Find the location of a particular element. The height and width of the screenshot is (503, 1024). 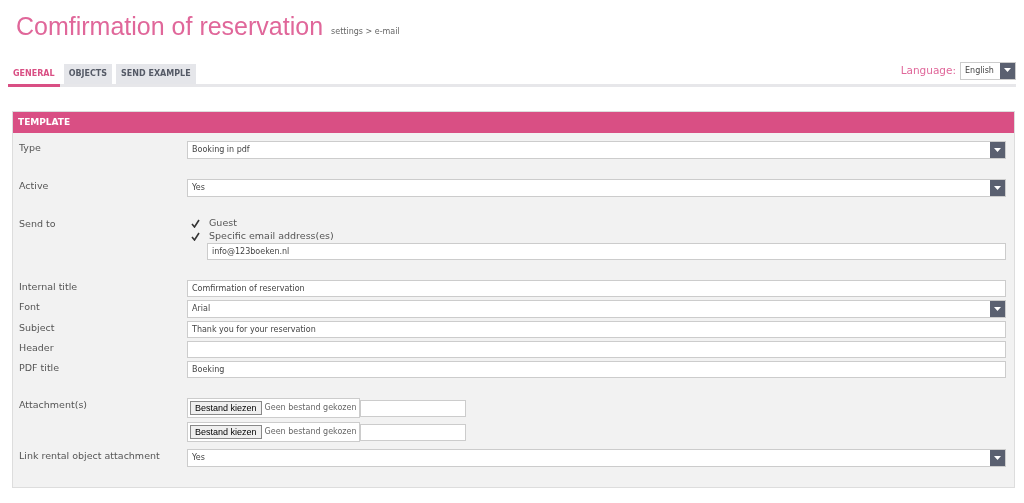

input-field: Boeking is located at coordinates (596, 369).